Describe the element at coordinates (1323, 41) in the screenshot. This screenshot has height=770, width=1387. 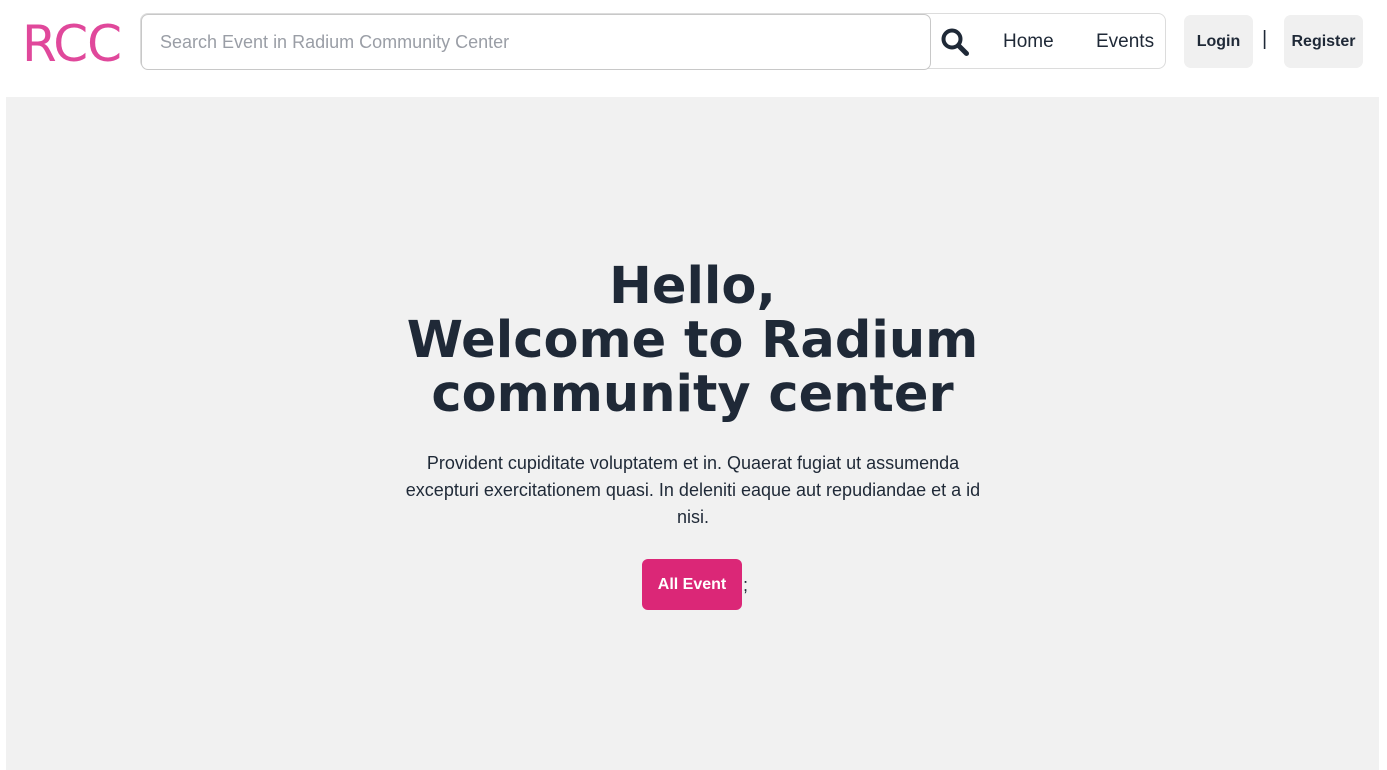
I see `register-button: Register` at that location.